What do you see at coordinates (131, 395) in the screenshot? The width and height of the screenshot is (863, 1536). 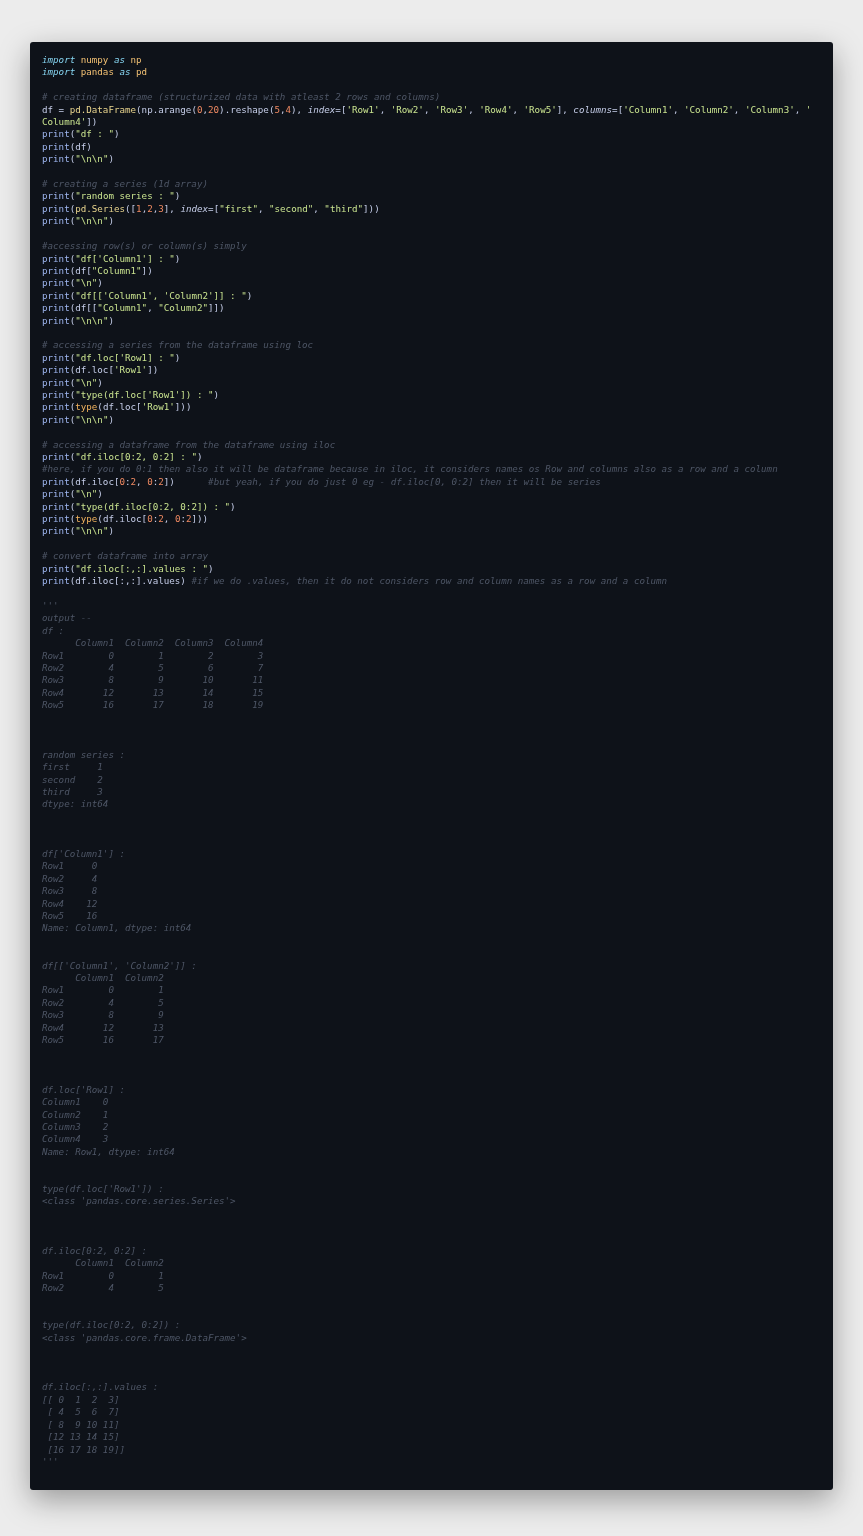 I see `code-line: print("type(df.loc['Row1']) : ")` at bounding box center [131, 395].